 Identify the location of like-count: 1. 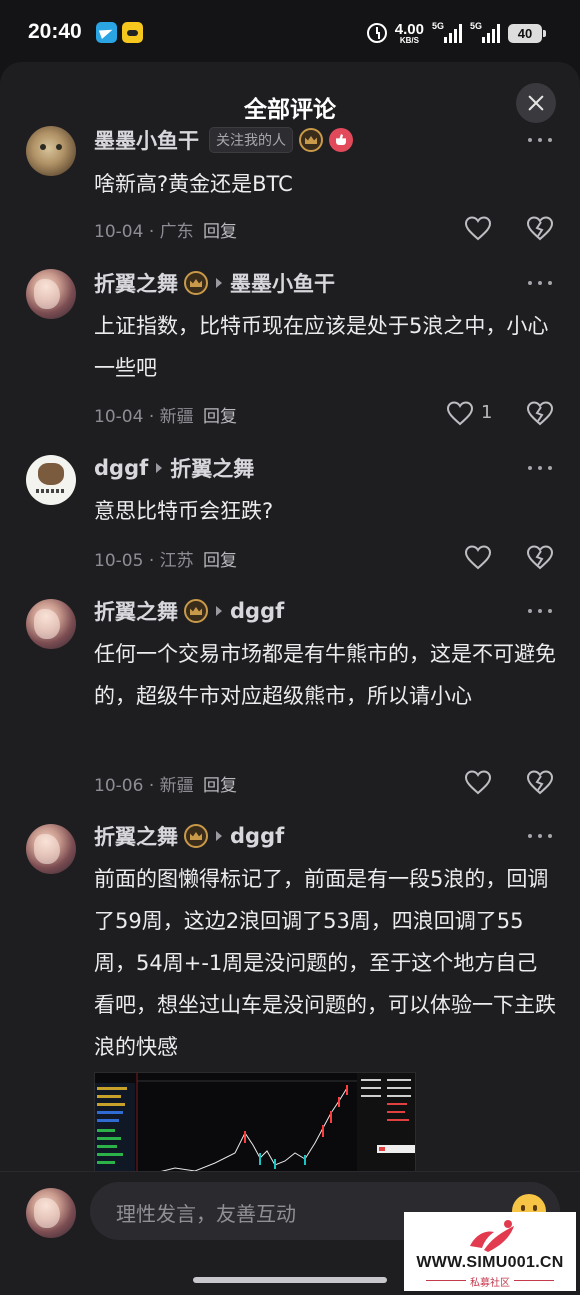
(487, 412).